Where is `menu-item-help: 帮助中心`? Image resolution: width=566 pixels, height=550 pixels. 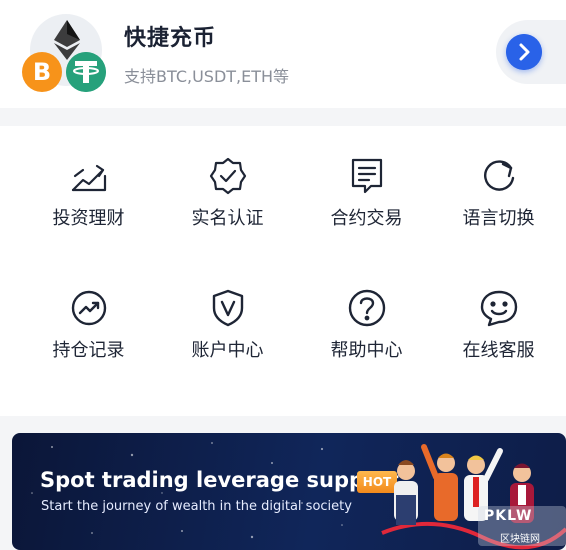
menu-item-help: 帮助中心 is located at coordinates (366, 348).